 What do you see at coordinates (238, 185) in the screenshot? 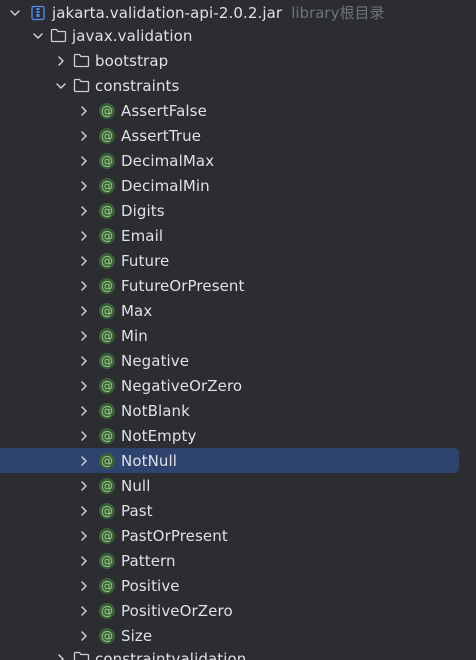
I see `tree-row-annotation: @ DecimalMin` at bounding box center [238, 185].